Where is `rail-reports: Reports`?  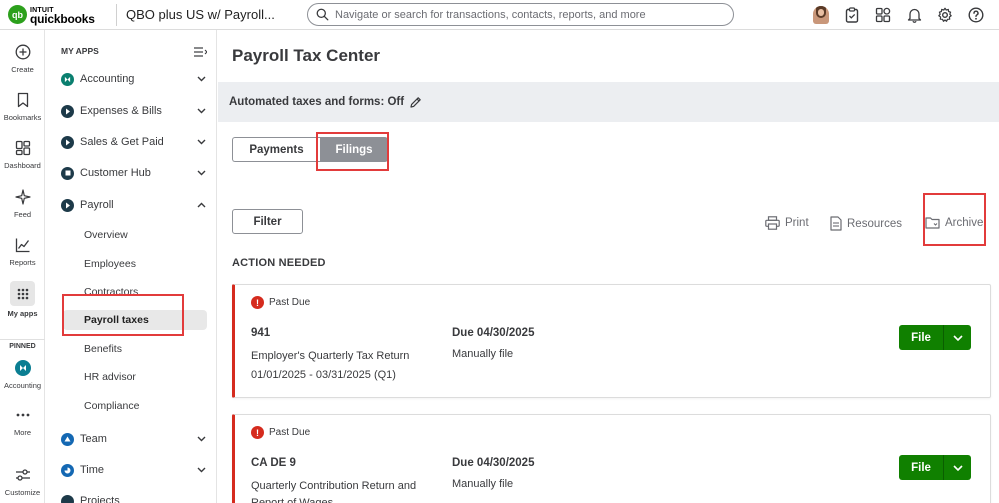 rail-reports: Reports is located at coordinates (22, 251).